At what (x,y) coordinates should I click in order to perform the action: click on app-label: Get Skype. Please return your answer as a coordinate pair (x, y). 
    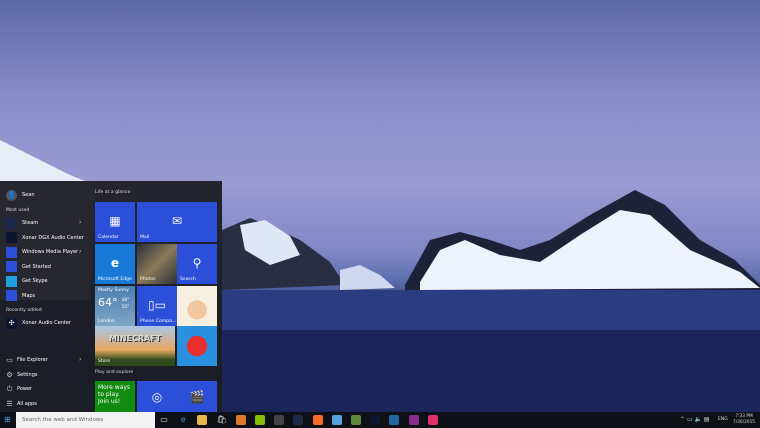
    Looking at the image, I should click on (35, 281).